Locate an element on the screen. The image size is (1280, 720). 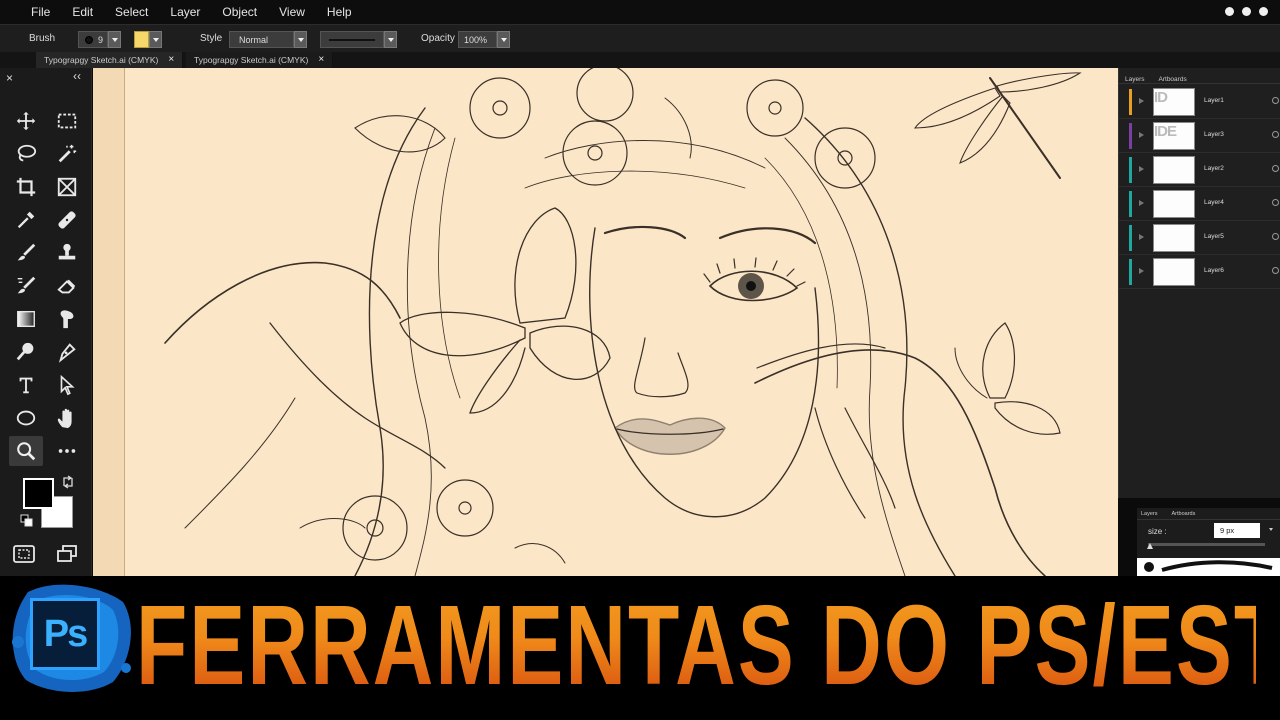
layer-thumbnail: IDE is located at coordinates (1174, 136).